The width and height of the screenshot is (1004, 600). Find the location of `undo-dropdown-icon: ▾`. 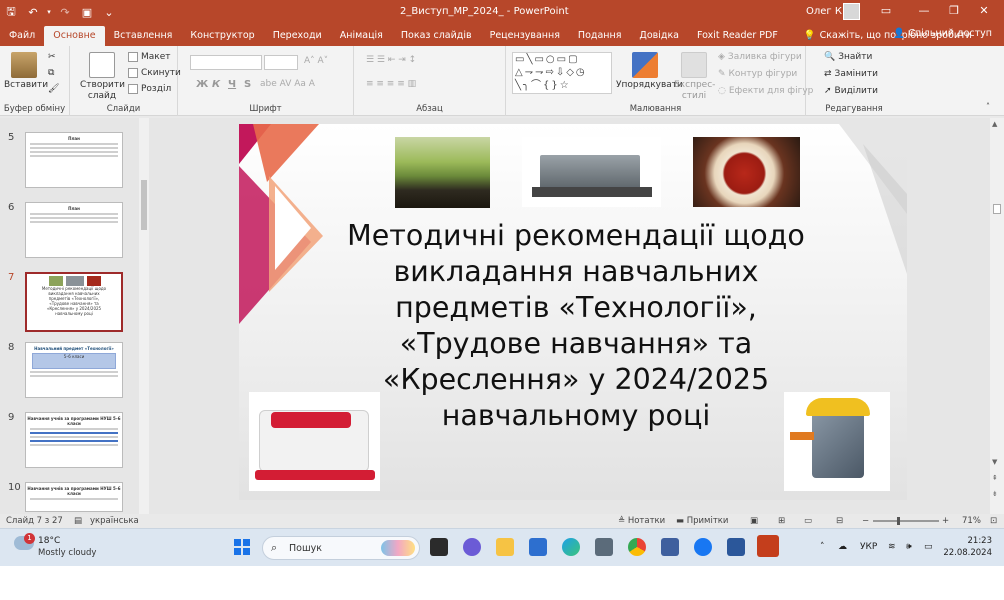

undo-dropdown-icon: ▾ is located at coordinates (49, 12).